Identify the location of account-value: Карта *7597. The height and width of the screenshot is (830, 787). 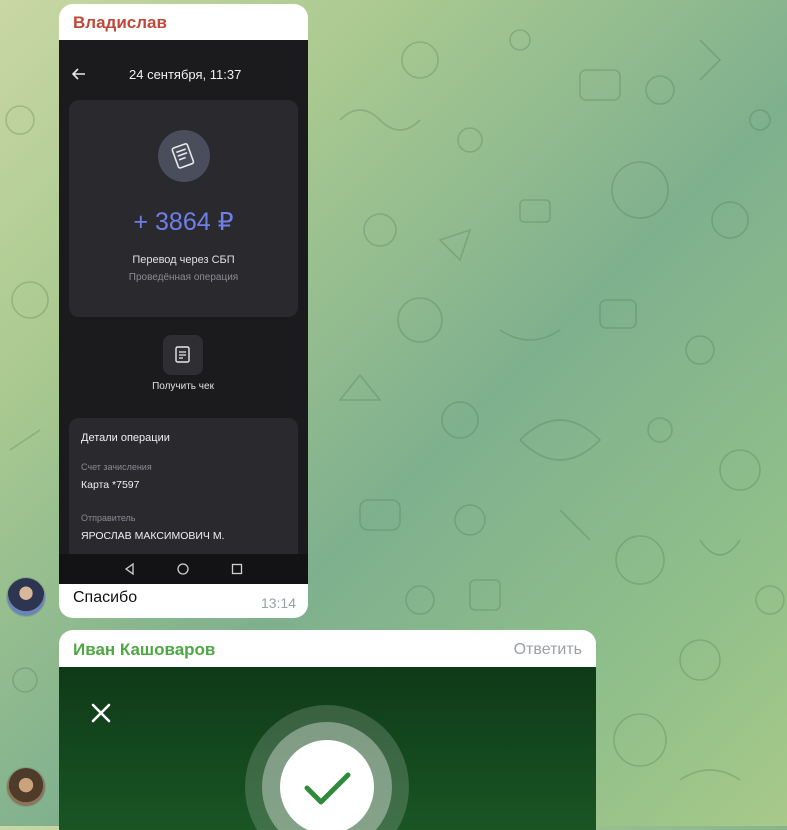
(110, 485).